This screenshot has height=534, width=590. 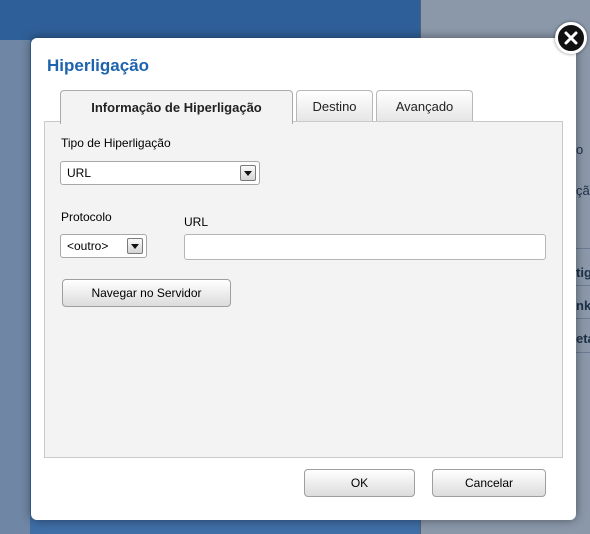 I want to click on close-icon, so click(x=571, y=38).